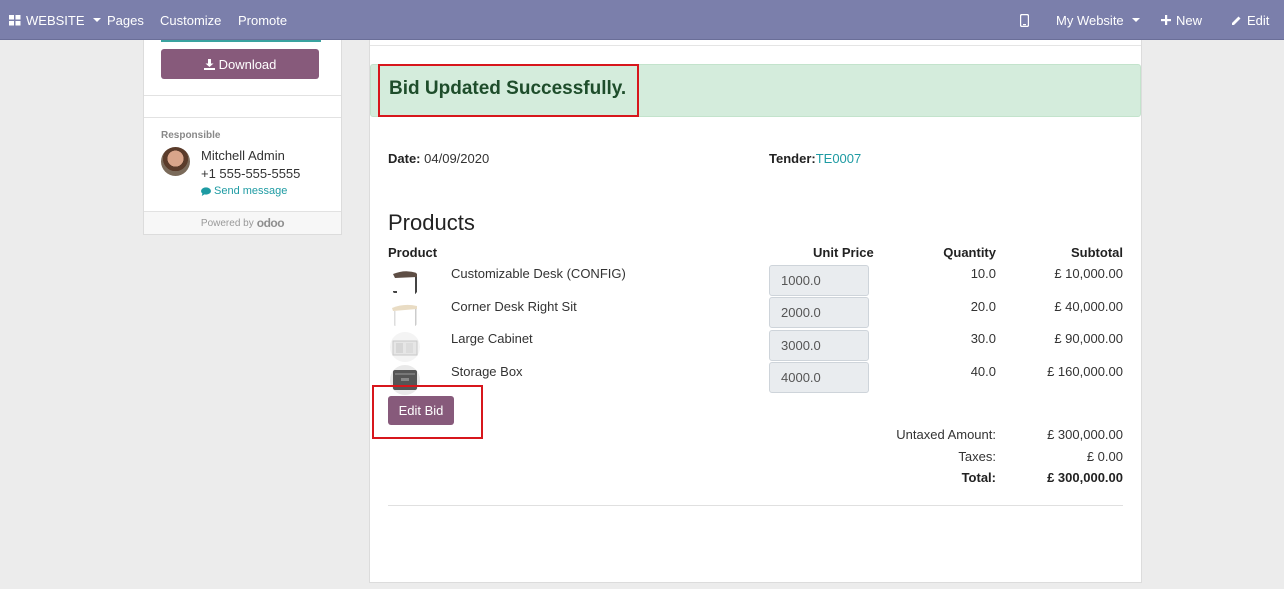 The height and width of the screenshot is (589, 1284). Describe the element at coordinates (1088, 273) in the screenshot. I see `subtotal-value: £ 10,000.00` at that location.